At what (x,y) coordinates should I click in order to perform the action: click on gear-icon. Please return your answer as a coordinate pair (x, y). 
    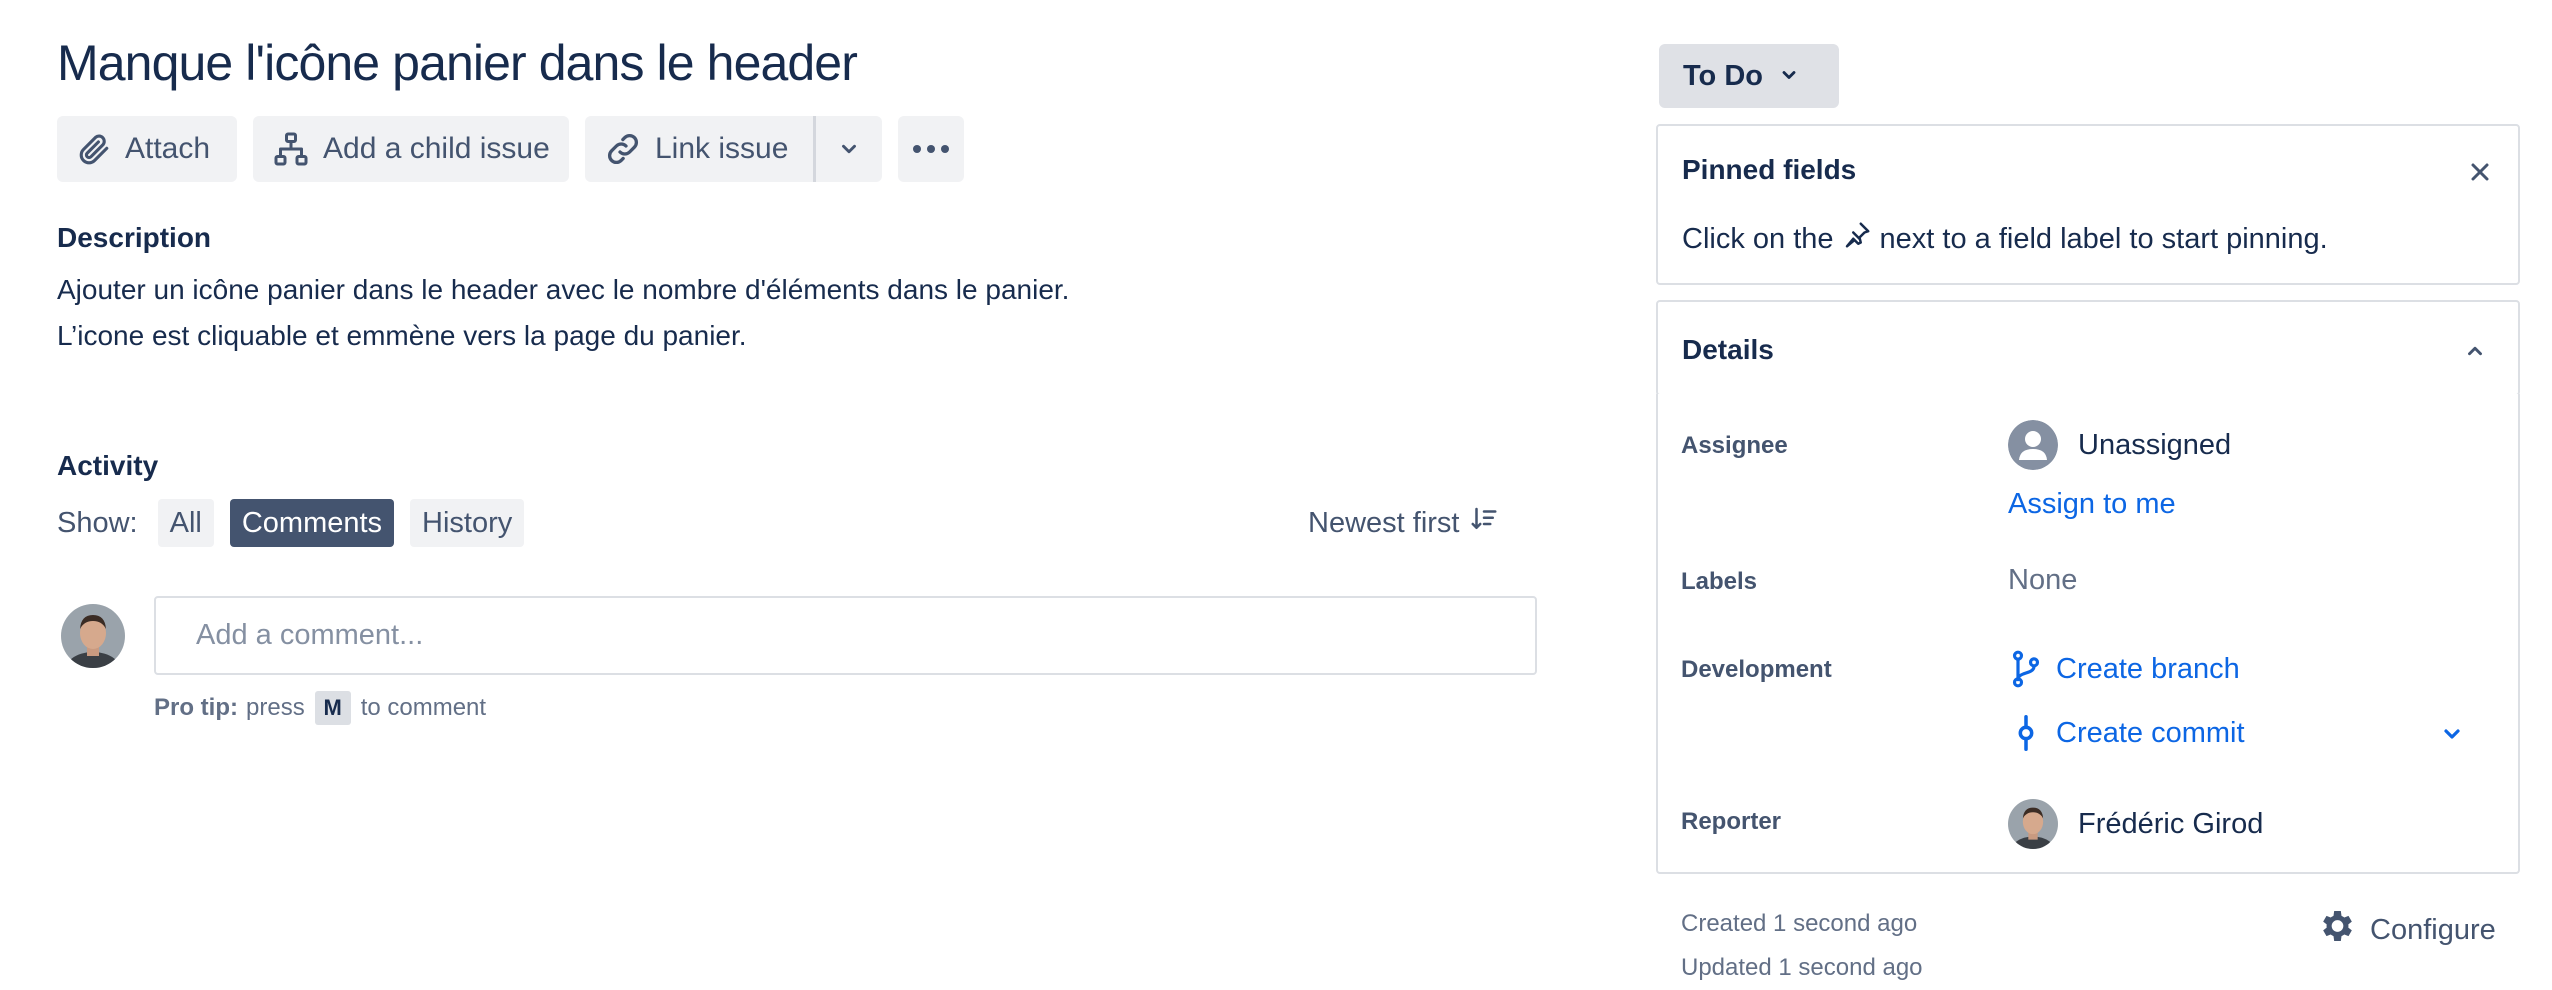
    Looking at the image, I should click on (2336, 930).